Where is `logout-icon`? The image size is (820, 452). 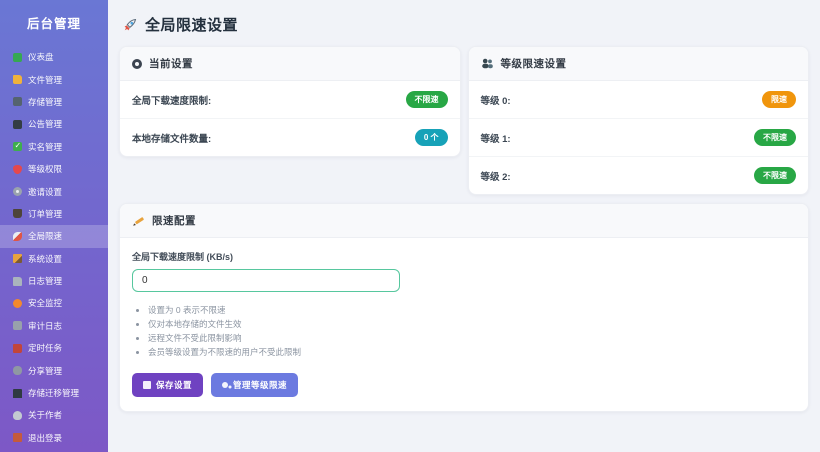
logout-icon is located at coordinates (17, 438).